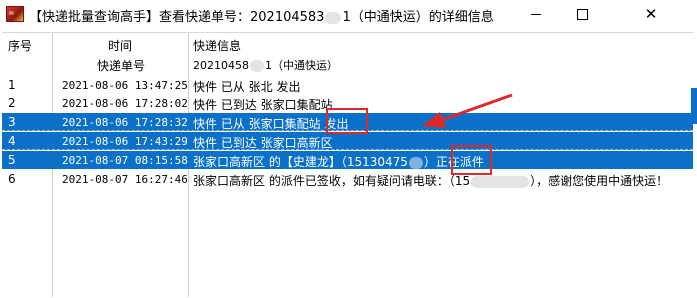 This screenshot has width=697, height=298. Describe the element at coordinates (125, 179) in the screenshot. I see `row-time: 2021-08-07 16:27:46` at that location.